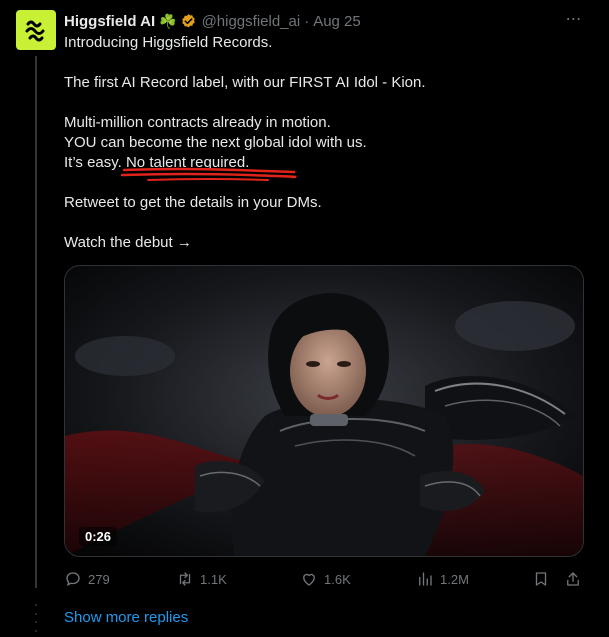 The width and height of the screenshot is (609, 637). I want to click on reply-count: 279, so click(99, 579).